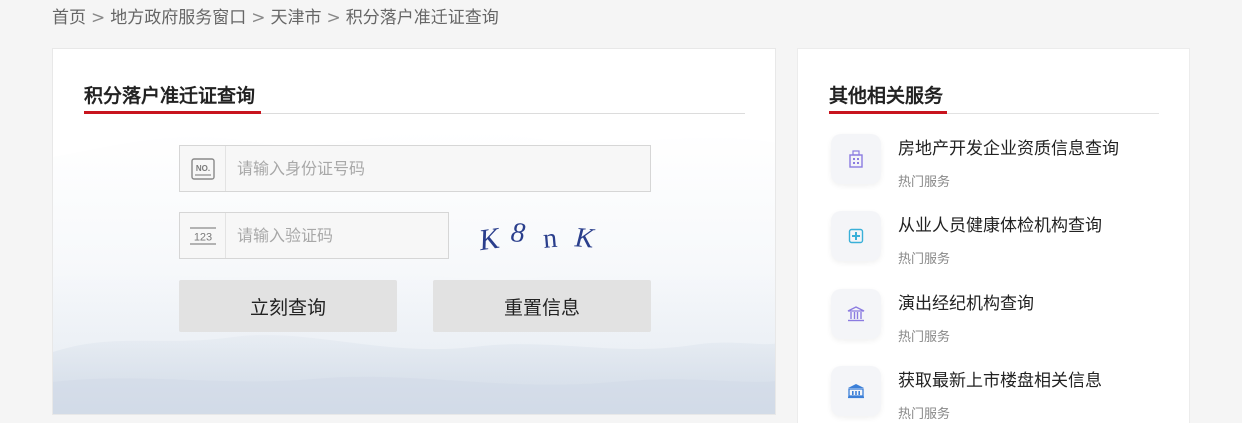 The image size is (1242, 423). I want to click on title-accent-underline, so click(172, 112).